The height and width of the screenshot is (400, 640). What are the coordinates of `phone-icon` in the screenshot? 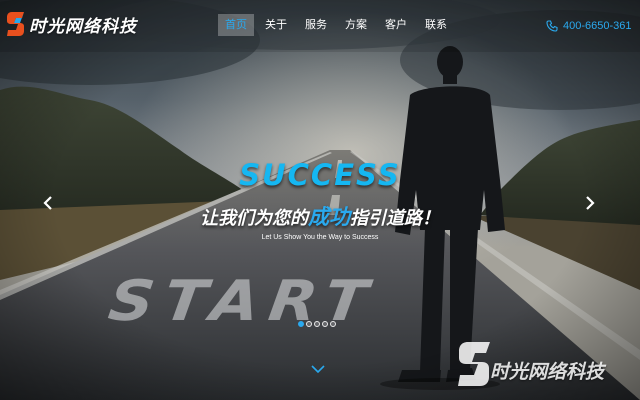 It's located at (552, 26).